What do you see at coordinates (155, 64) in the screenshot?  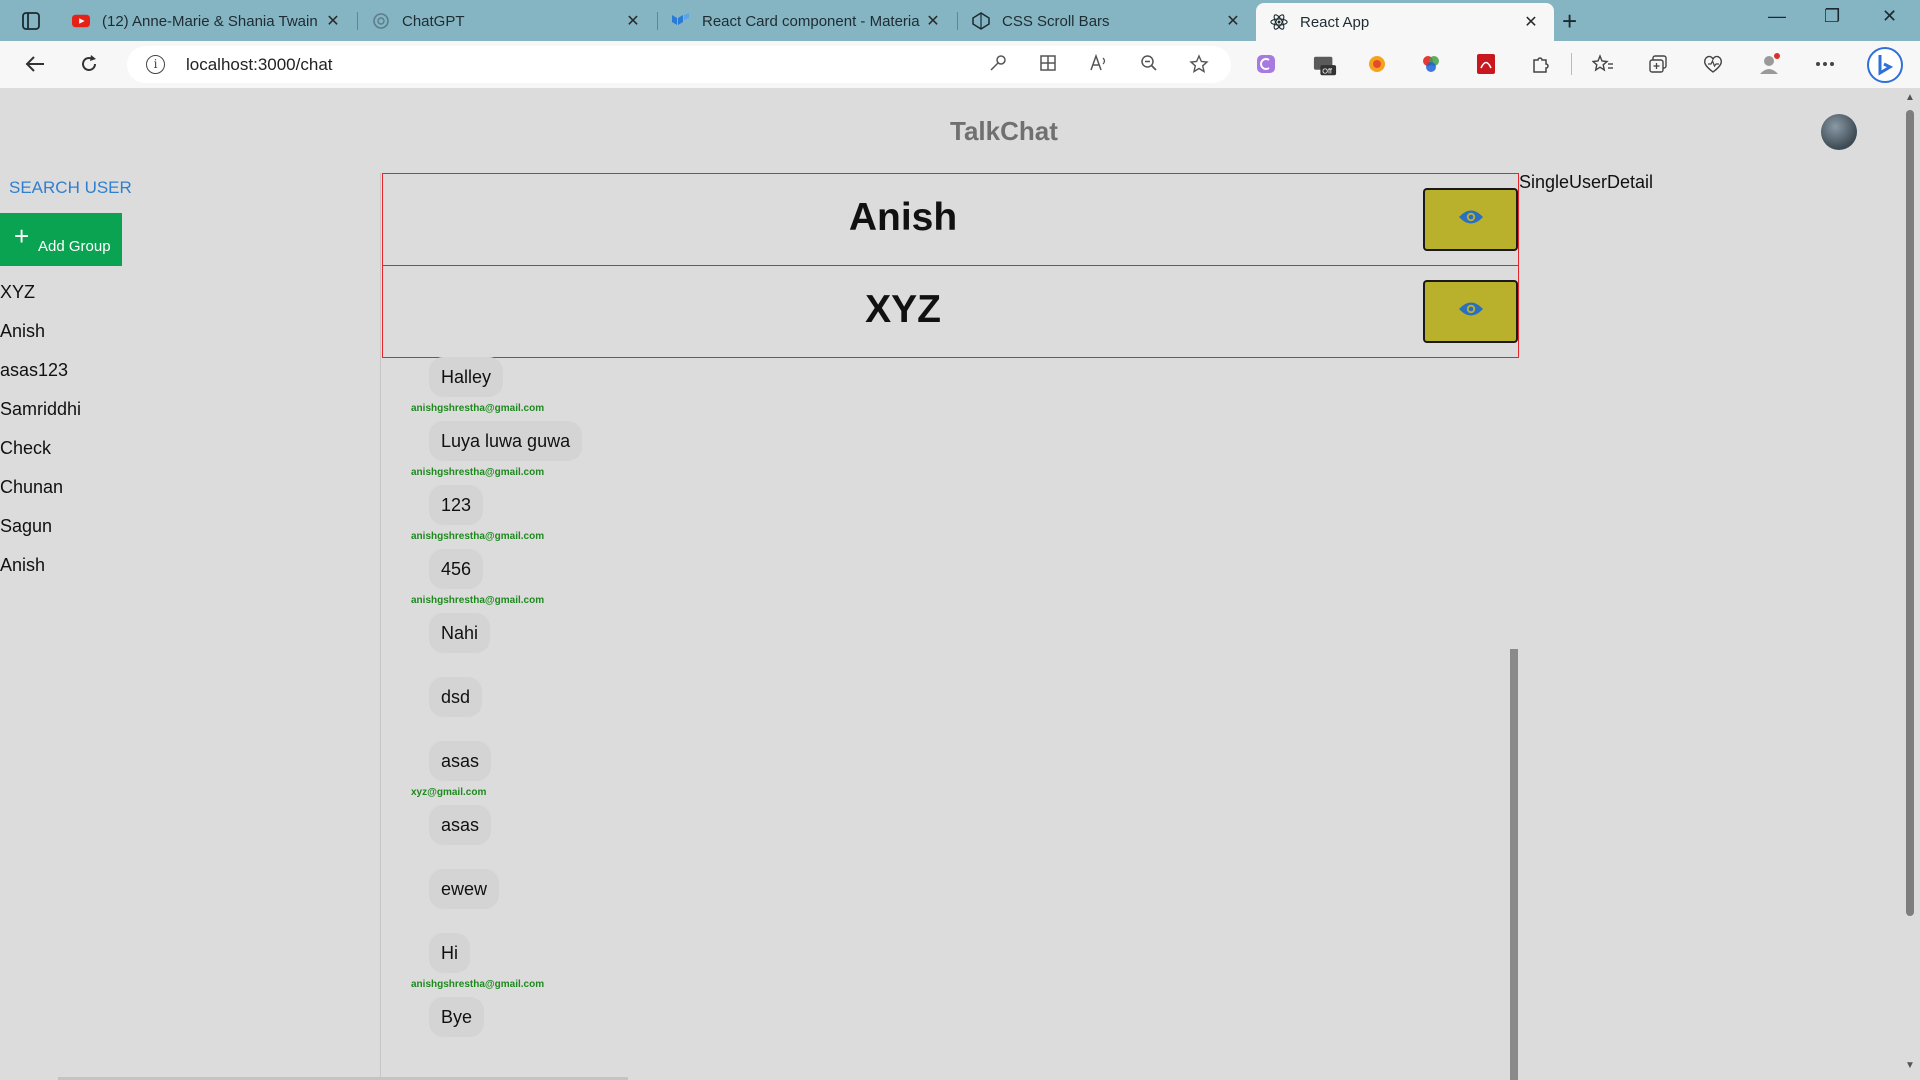 I see `site-info-icon: i` at bounding box center [155, 64].